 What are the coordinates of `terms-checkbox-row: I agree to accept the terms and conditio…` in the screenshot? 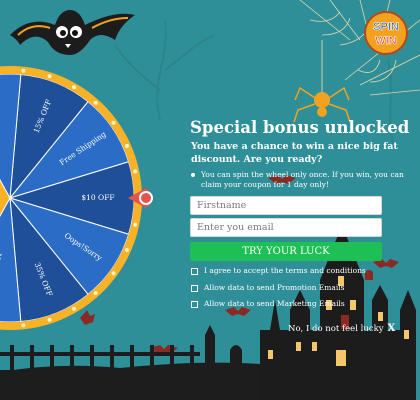 It's located at (286, 271).